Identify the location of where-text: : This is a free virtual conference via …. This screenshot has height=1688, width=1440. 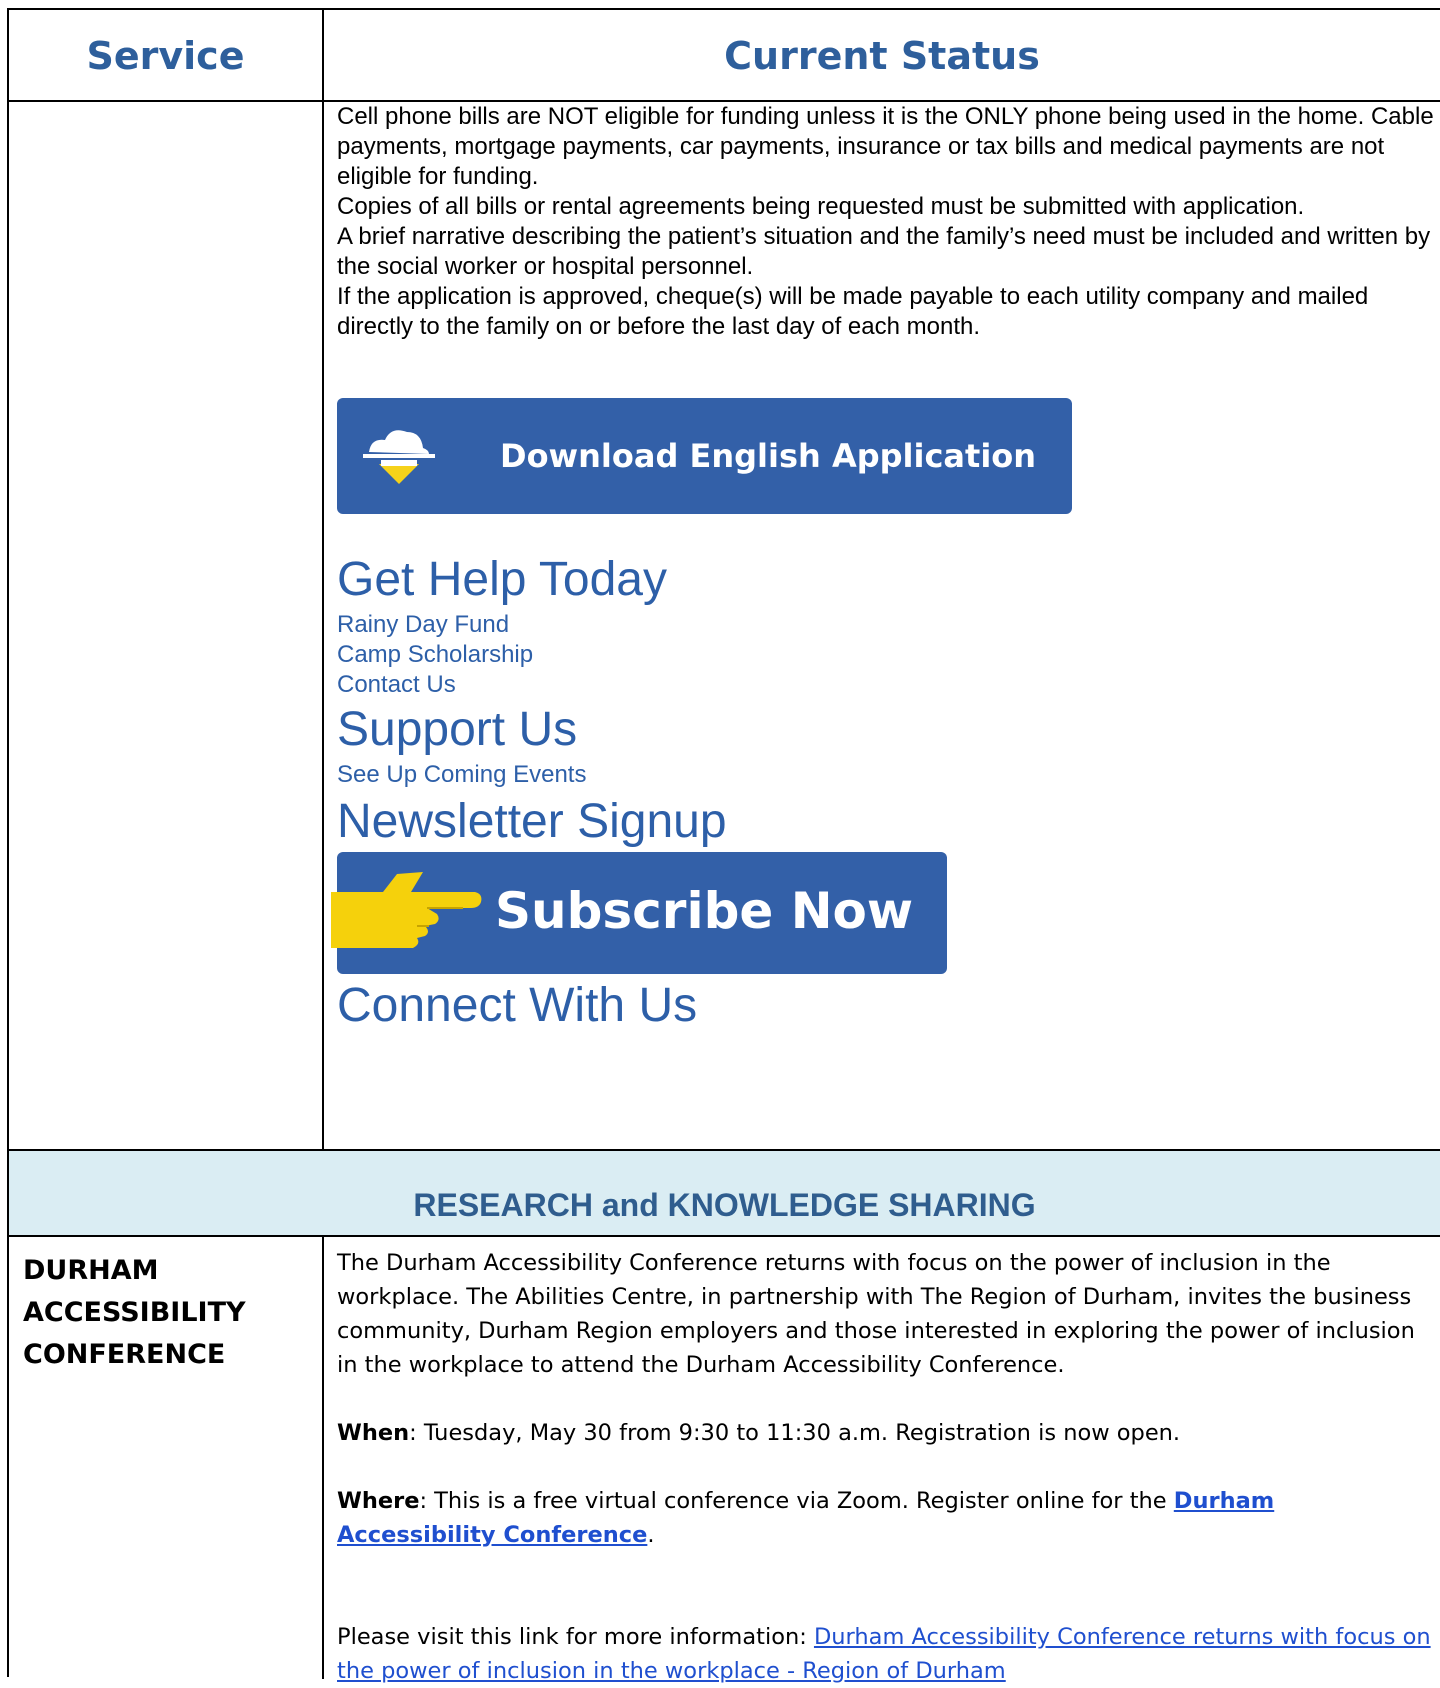
(796, 1501).